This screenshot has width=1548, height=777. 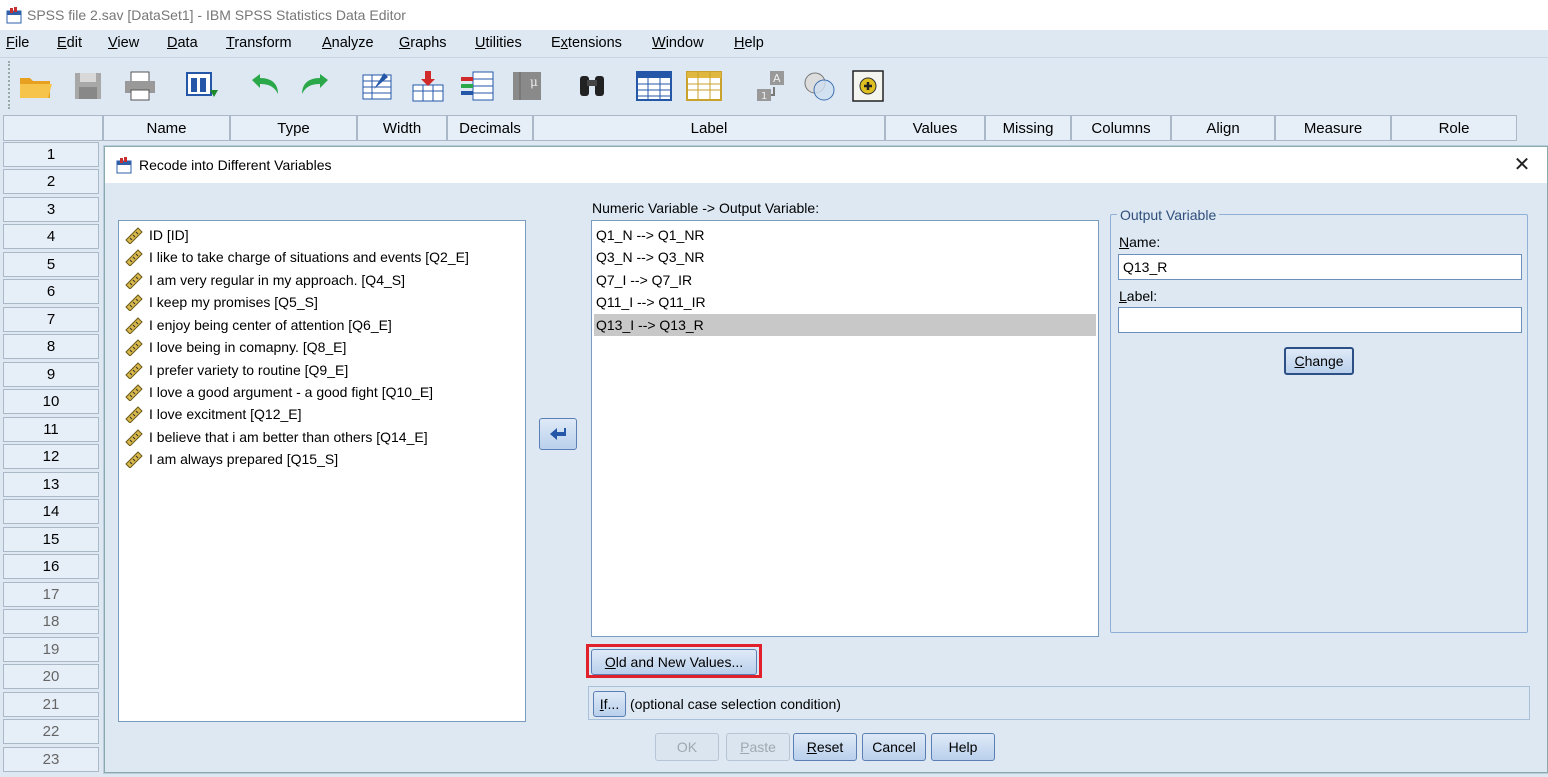 I want to click on row-header: 4, so click(x=51, y=236).